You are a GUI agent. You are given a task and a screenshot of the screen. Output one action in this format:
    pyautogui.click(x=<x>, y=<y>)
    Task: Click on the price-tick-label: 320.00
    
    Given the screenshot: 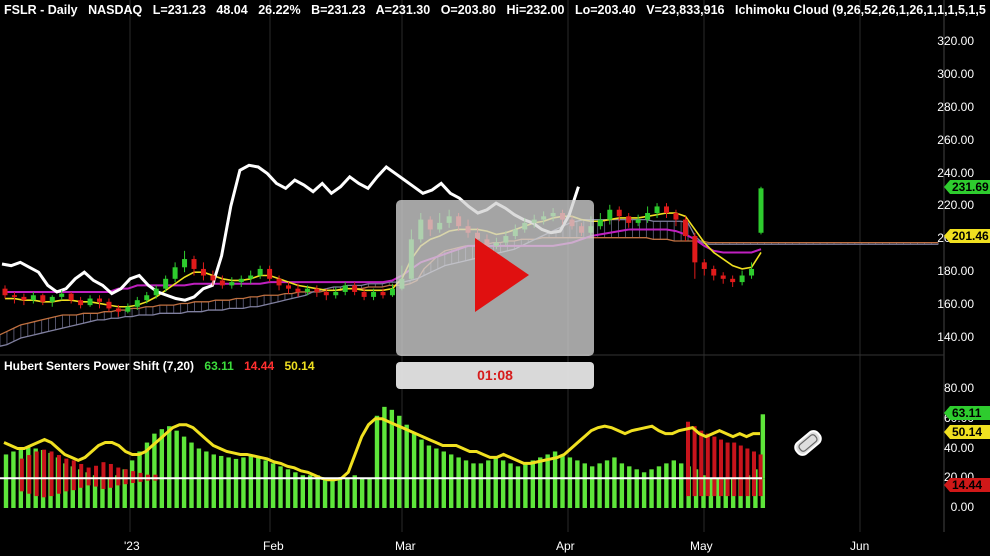 What is the action you would take?
    pyautogui.click(x=955, y=41)
    